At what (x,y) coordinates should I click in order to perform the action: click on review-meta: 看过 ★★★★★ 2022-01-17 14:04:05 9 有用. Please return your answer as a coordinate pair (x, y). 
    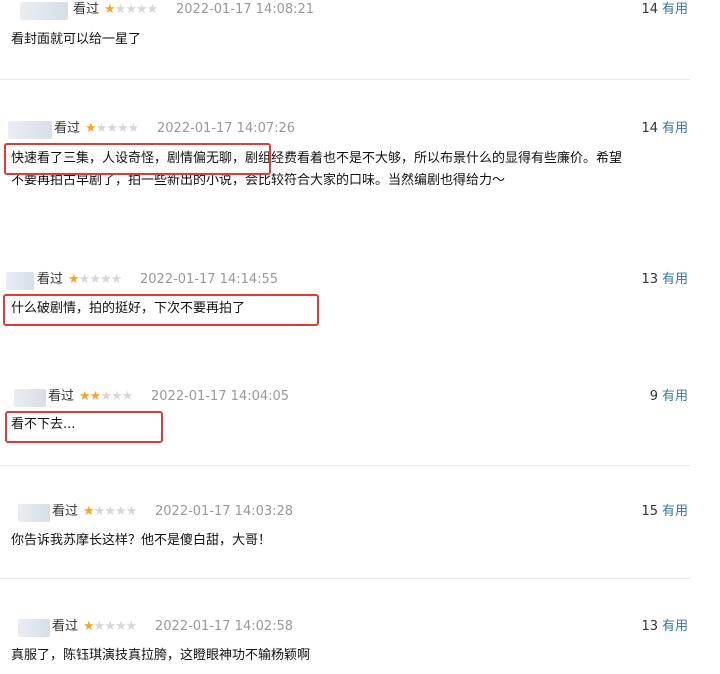
    Looking at the image, I should click on (360, 397).